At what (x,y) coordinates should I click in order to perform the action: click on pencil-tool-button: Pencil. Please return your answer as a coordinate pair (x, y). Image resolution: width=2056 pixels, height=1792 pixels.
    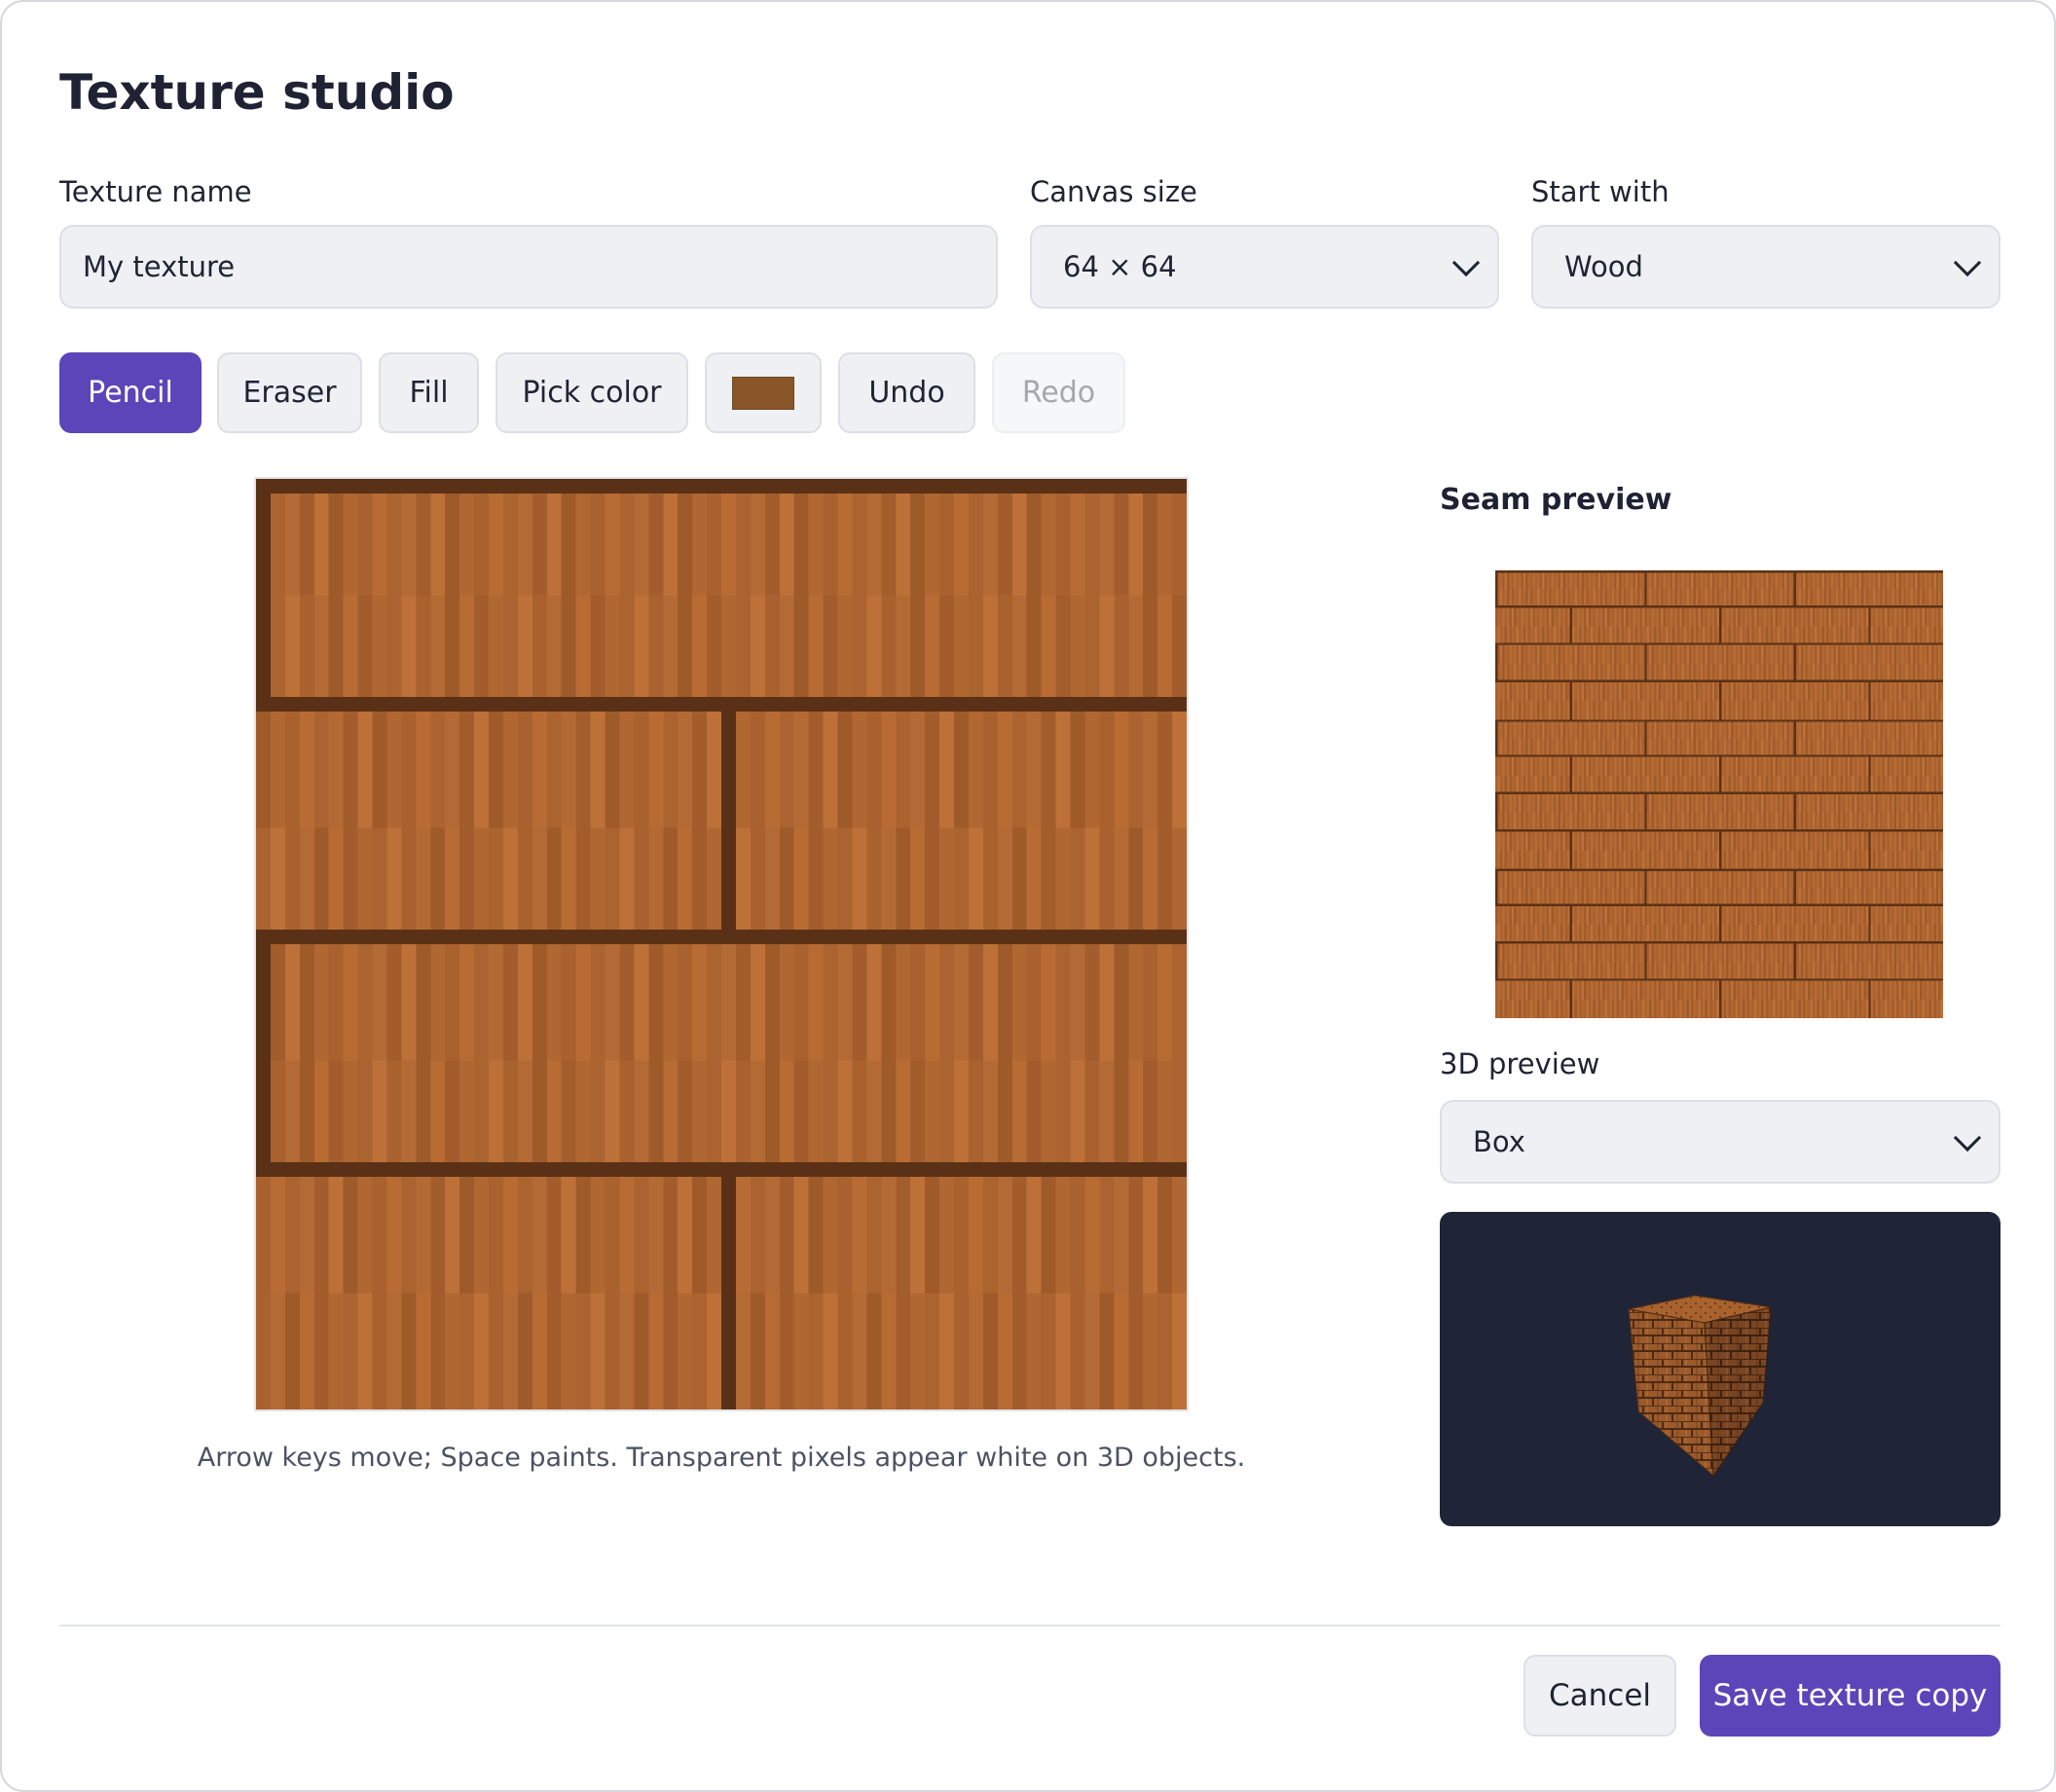
    Looking at the image, I should click on (130, 392).